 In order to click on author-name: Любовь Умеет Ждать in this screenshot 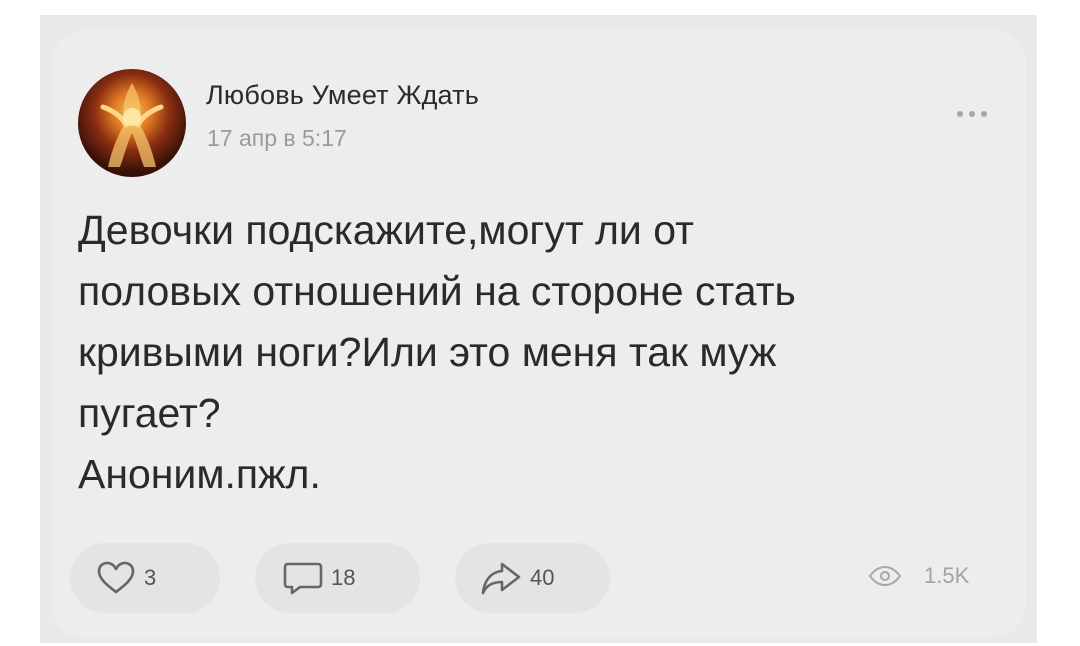, I will do `click(342, 95)`.